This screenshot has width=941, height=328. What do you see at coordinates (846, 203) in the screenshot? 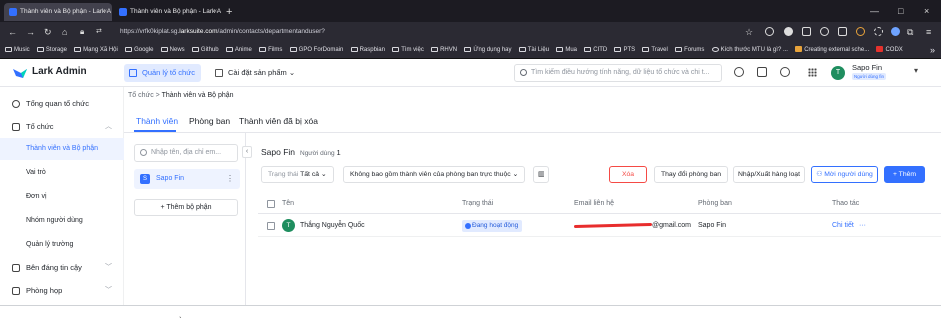
I see `column-header-actions: Thao tác` at bounding box center [846, 203].